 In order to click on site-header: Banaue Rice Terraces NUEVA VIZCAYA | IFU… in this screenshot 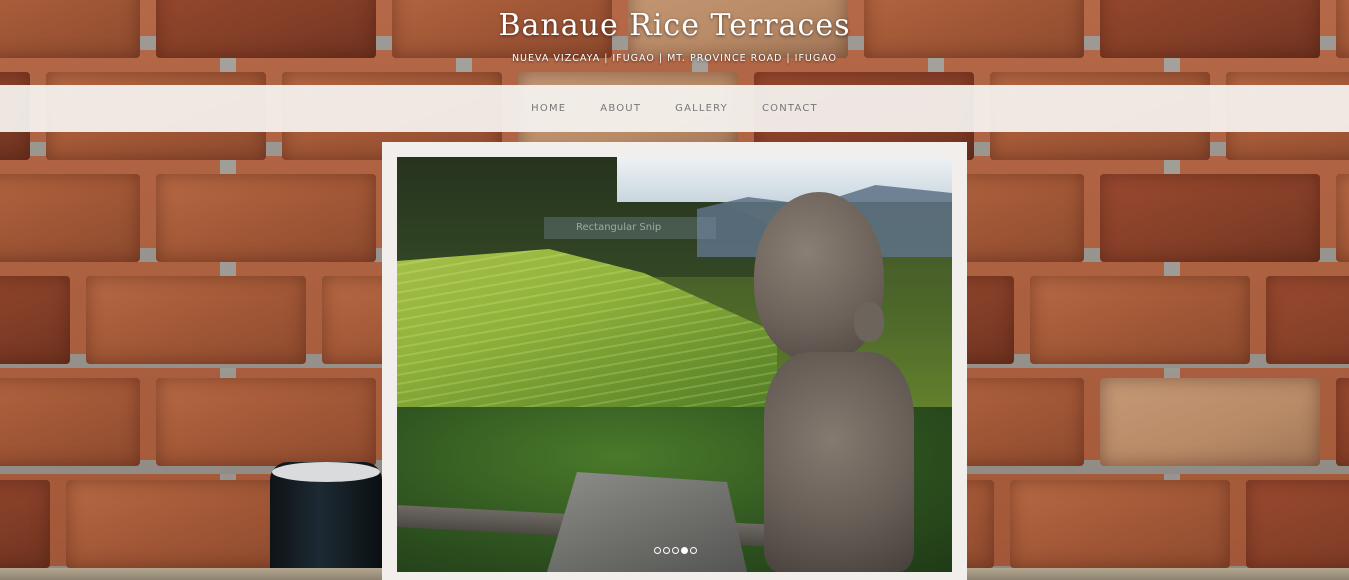, I will do `click(674, 42)`.